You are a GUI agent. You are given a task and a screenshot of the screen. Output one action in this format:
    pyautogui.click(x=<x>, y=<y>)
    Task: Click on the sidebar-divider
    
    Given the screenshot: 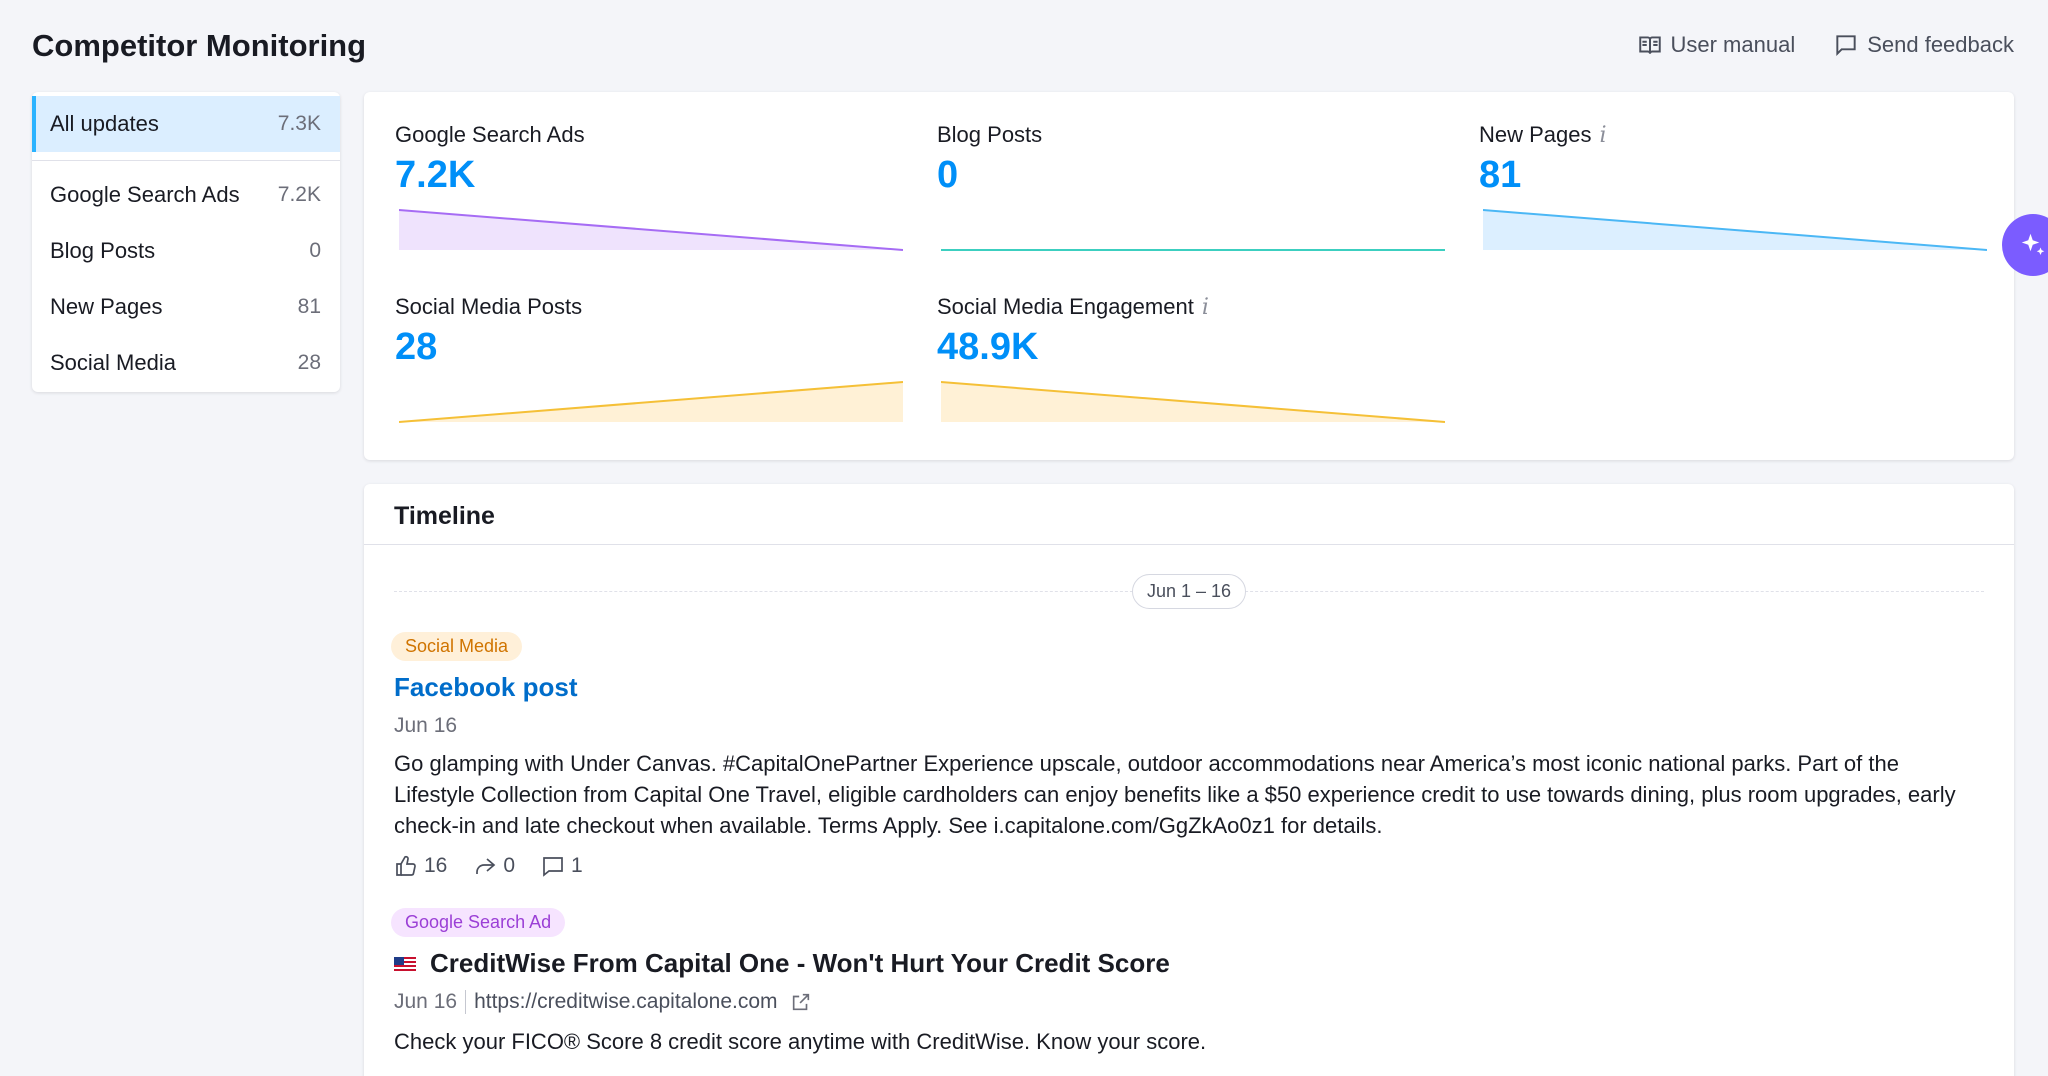 What is the action you would take?
    pyautogui.click(x=186, y=160)
    